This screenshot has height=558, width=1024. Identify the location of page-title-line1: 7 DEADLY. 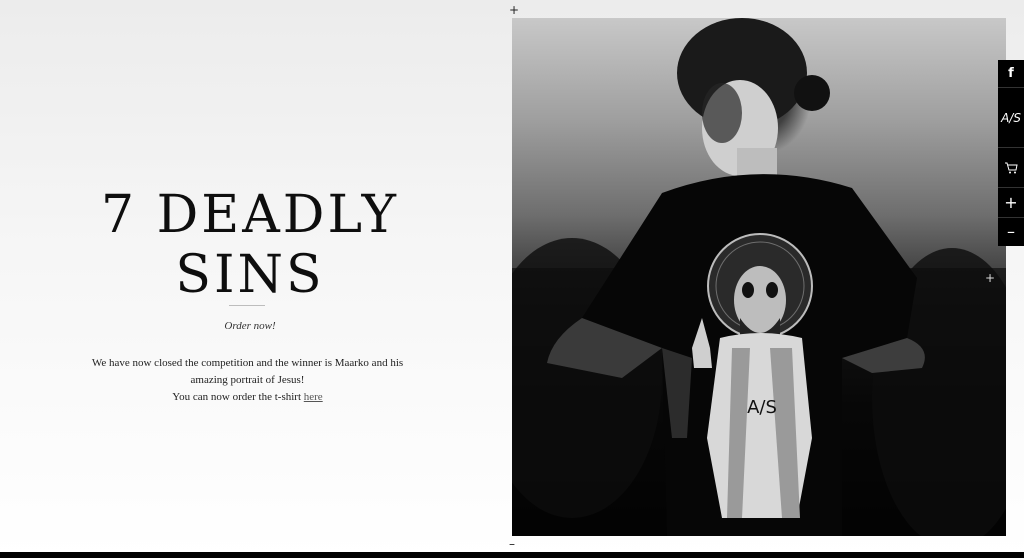
(250, 214).